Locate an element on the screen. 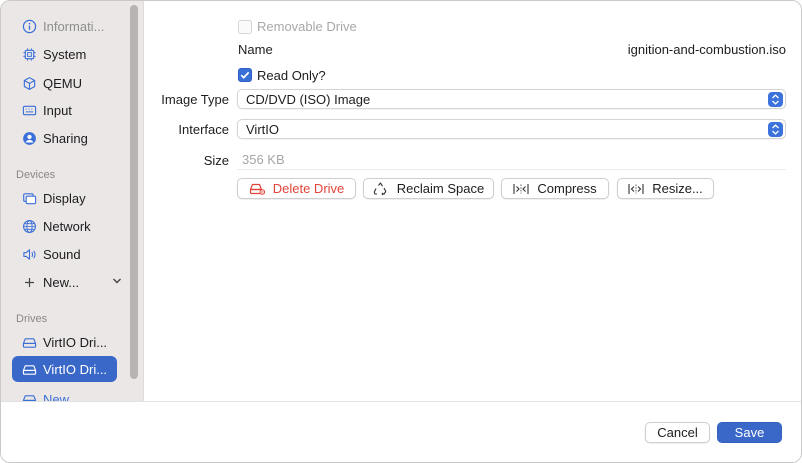 The image size is (802, 463). sidebar-scrollbar is located at coordinates (134, 192).